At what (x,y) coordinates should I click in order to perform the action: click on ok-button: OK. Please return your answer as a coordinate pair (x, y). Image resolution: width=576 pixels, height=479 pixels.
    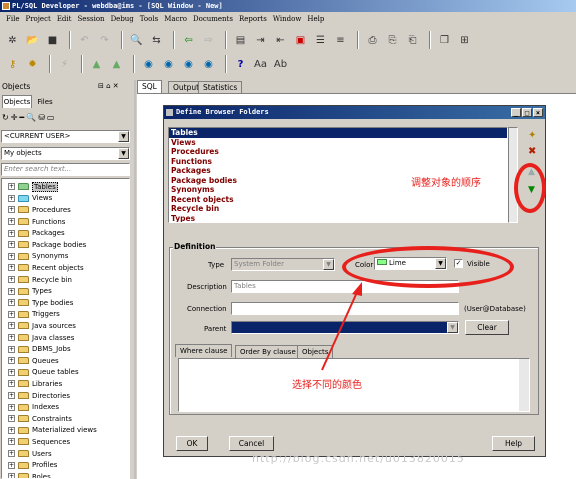
    Looking at the image, I should click on (192, 443).